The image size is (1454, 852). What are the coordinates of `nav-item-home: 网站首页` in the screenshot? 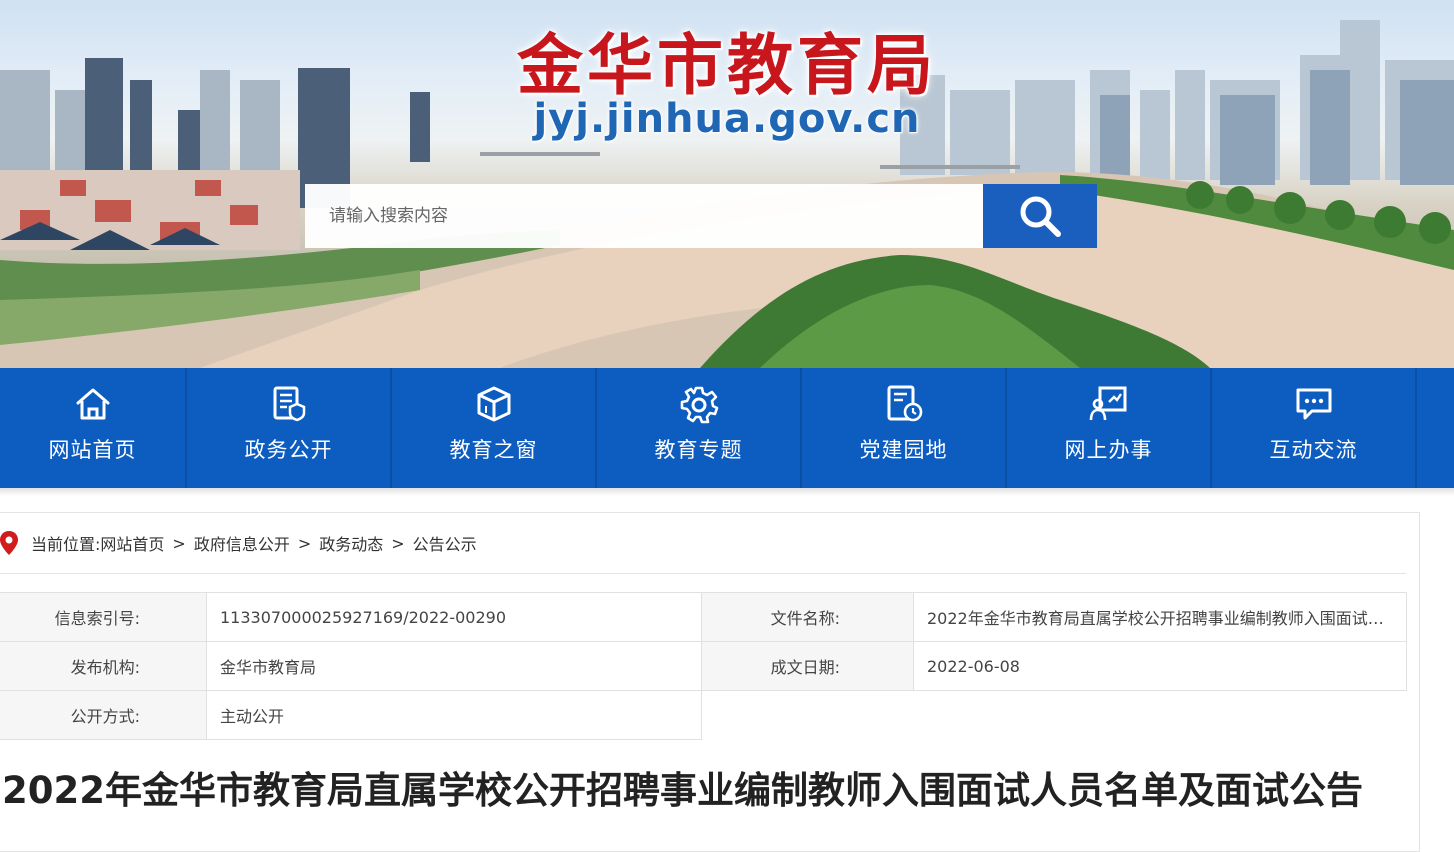 It's located at (93, 428).